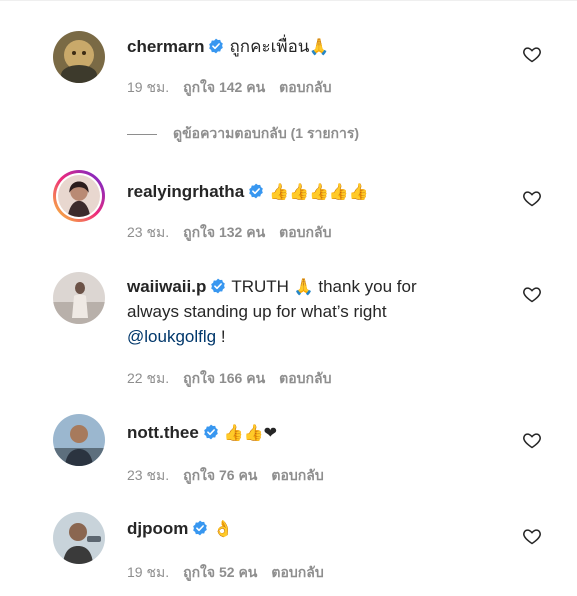  Describe the element at coordinates (171, 336) in the screenshot. I see `comment-mention-link: @loukgolflg` at that location.